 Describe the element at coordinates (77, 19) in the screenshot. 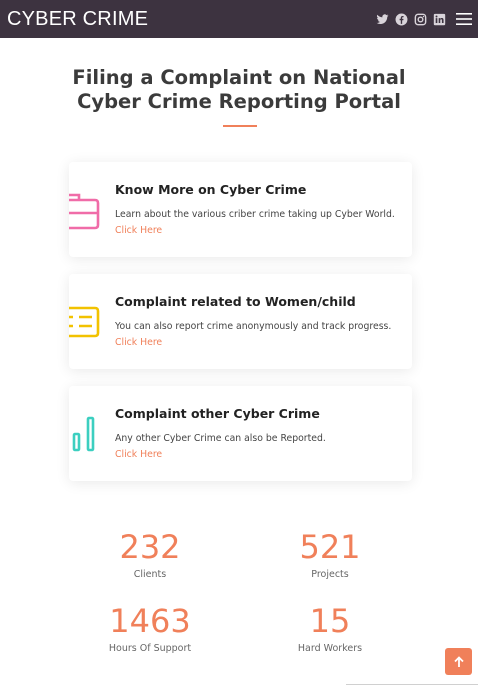

I see `brand-logo: CYBER CRIME` at that location.